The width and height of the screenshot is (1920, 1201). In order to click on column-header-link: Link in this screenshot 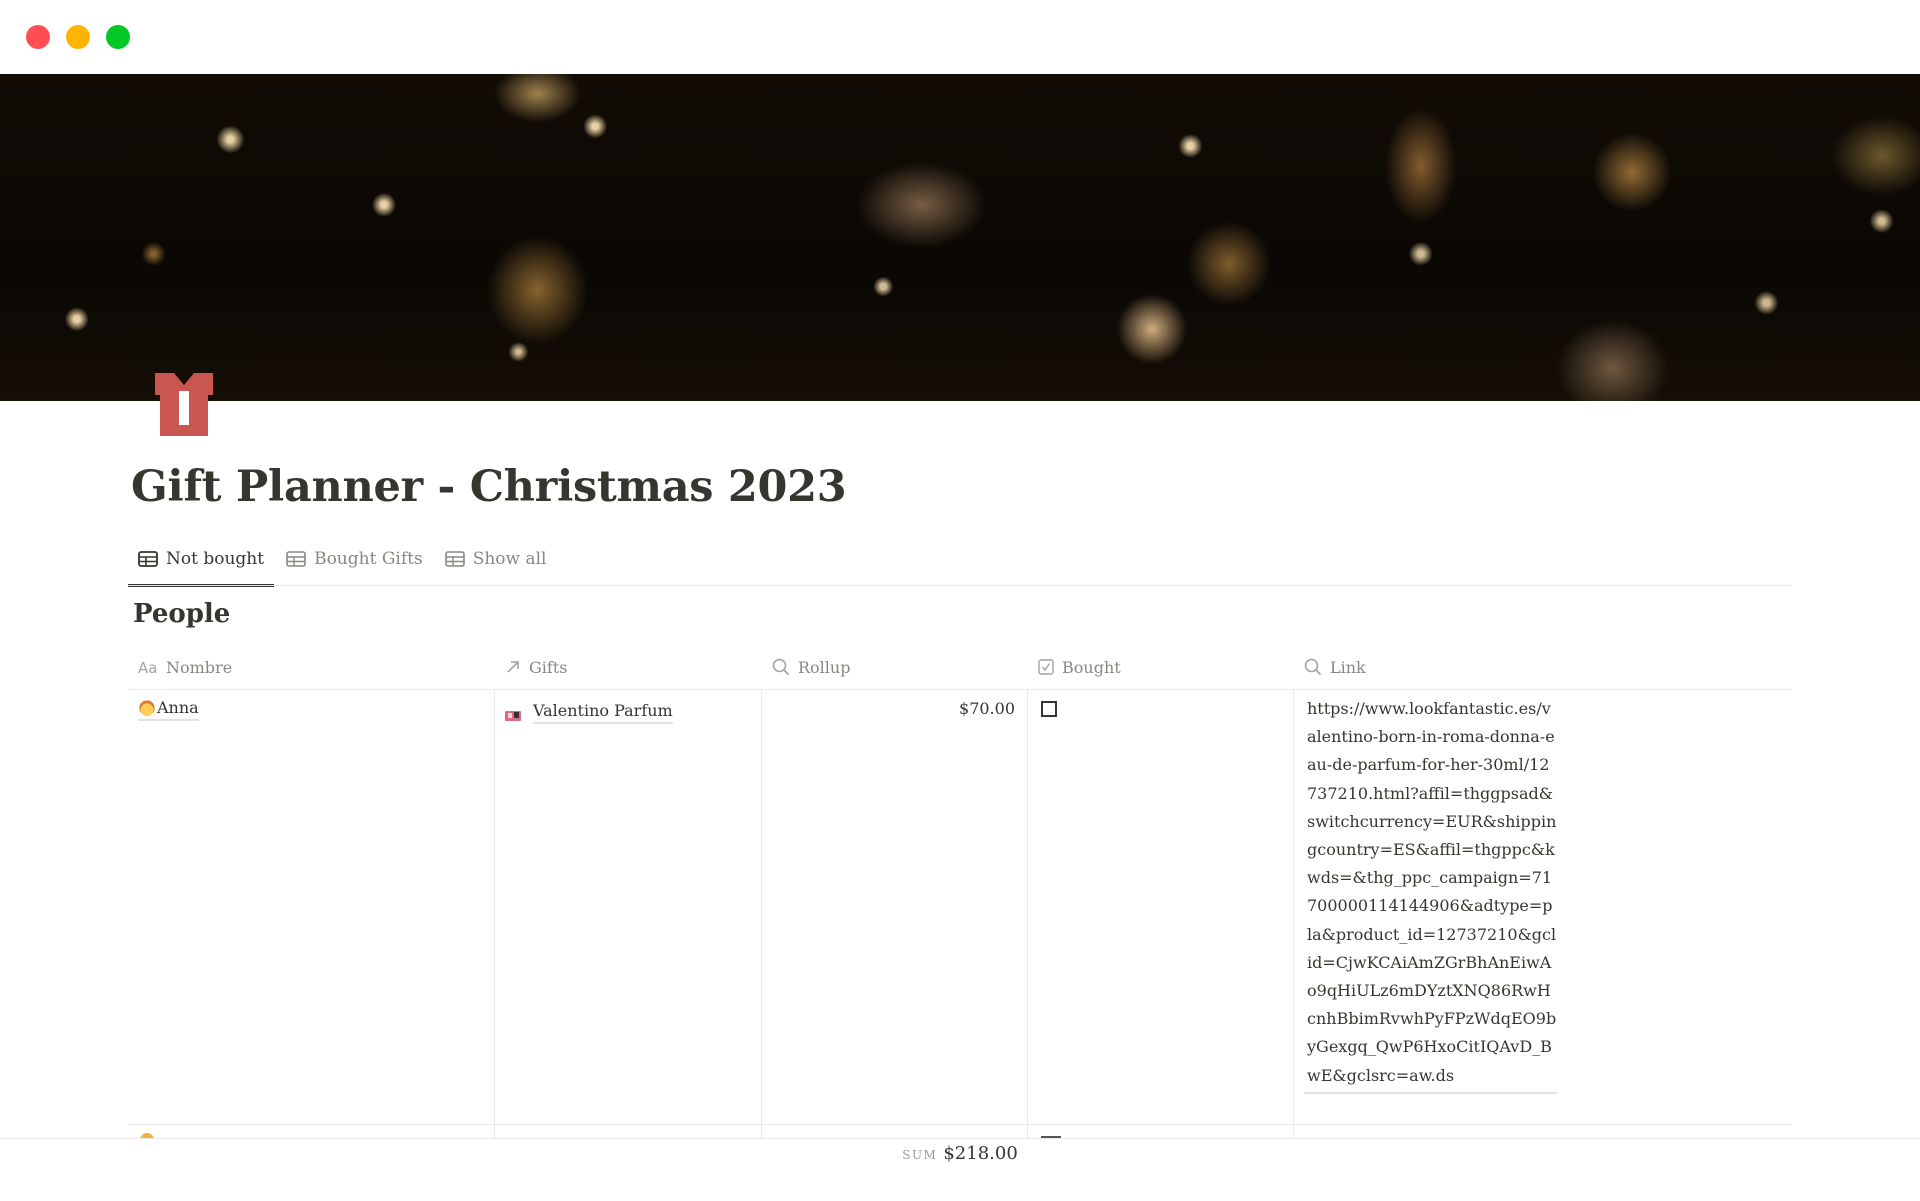, I will do `click(1543, 667)`.